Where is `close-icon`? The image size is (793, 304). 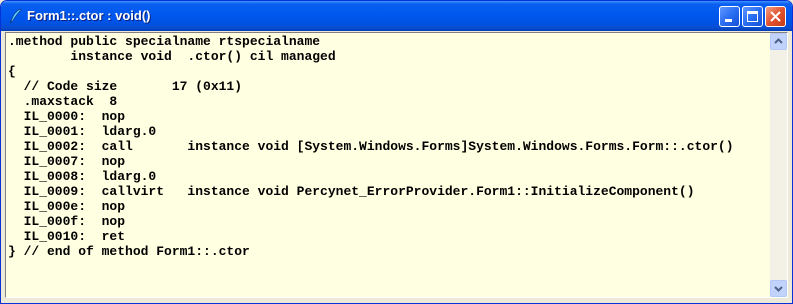
close-icon is located at coordinates (775, 16).